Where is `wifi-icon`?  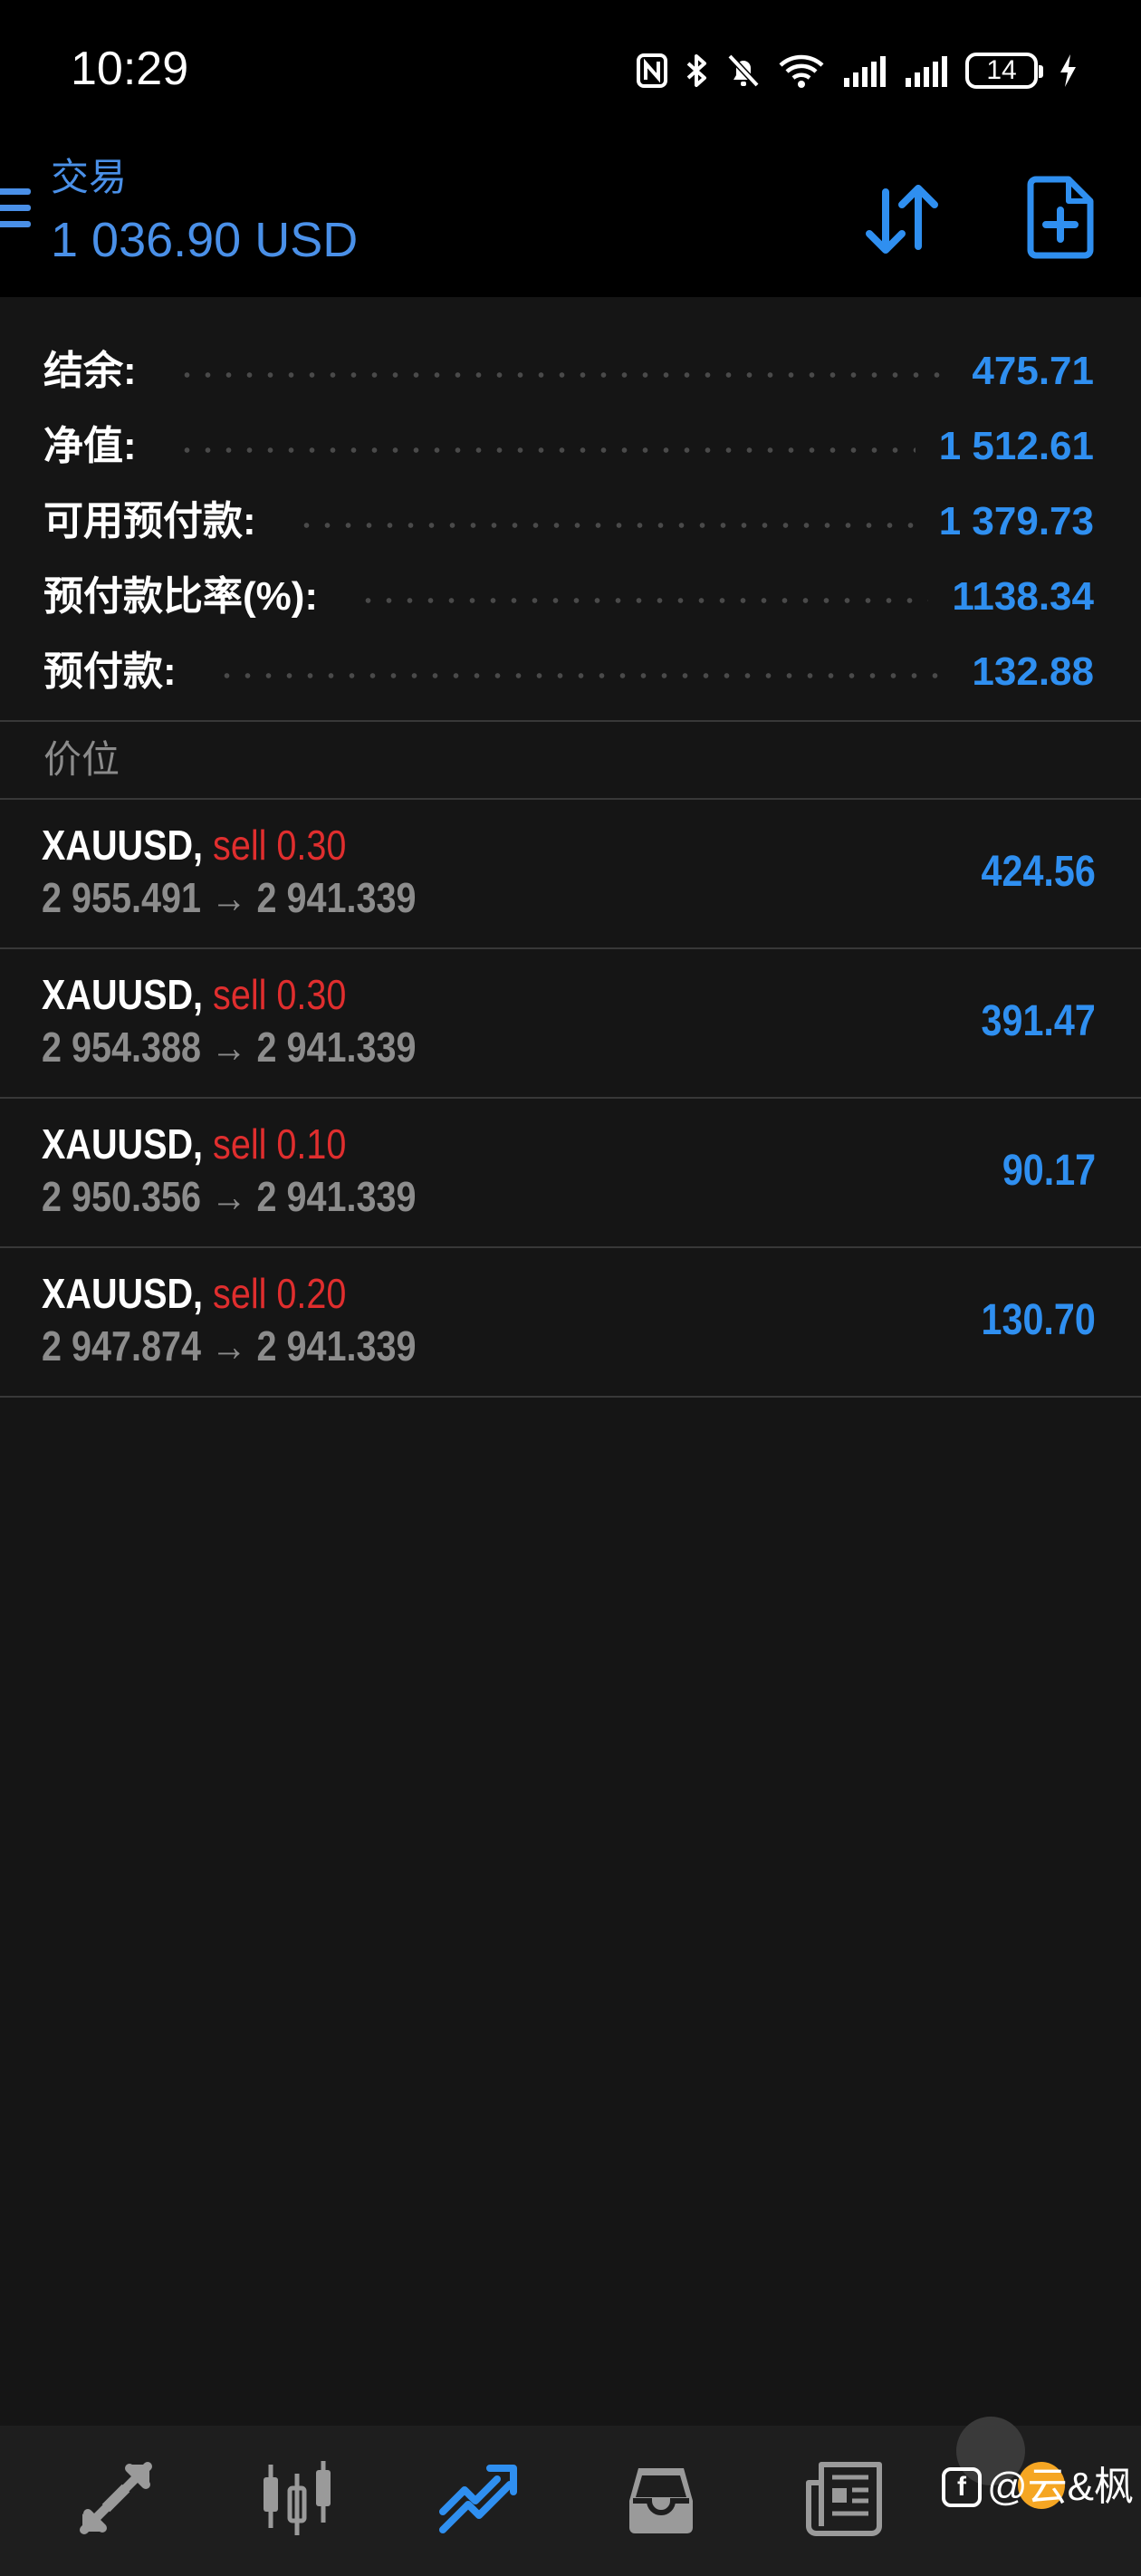 wifi-icon is located at coordinates (801, 71).